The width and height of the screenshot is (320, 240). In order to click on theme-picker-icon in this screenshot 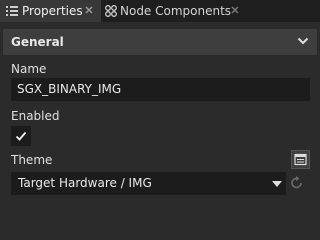, I will do `click(300, 159)`.